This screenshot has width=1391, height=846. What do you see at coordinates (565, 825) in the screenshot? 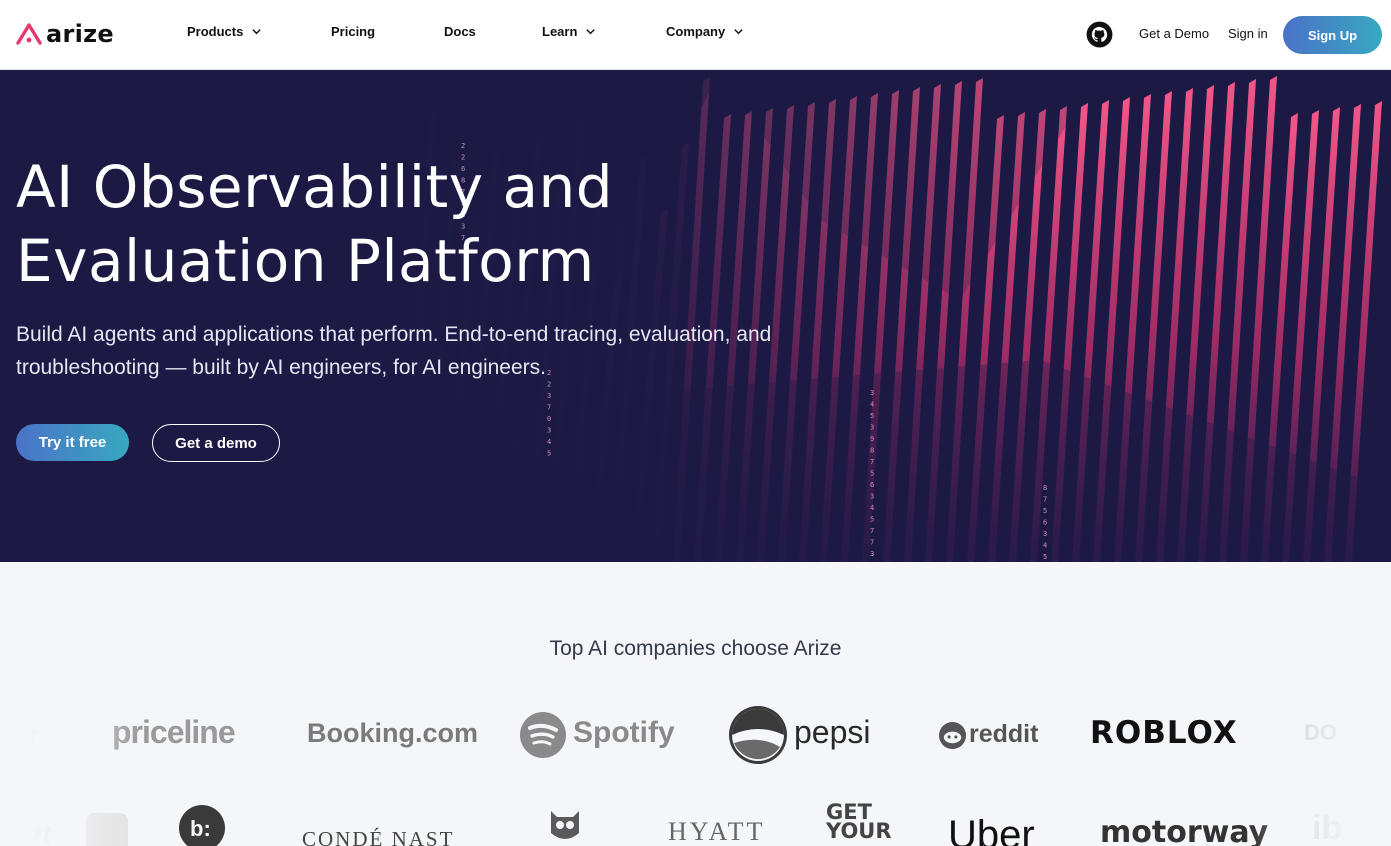
I see `duolingo-icon` at bounding box center [565, 825].